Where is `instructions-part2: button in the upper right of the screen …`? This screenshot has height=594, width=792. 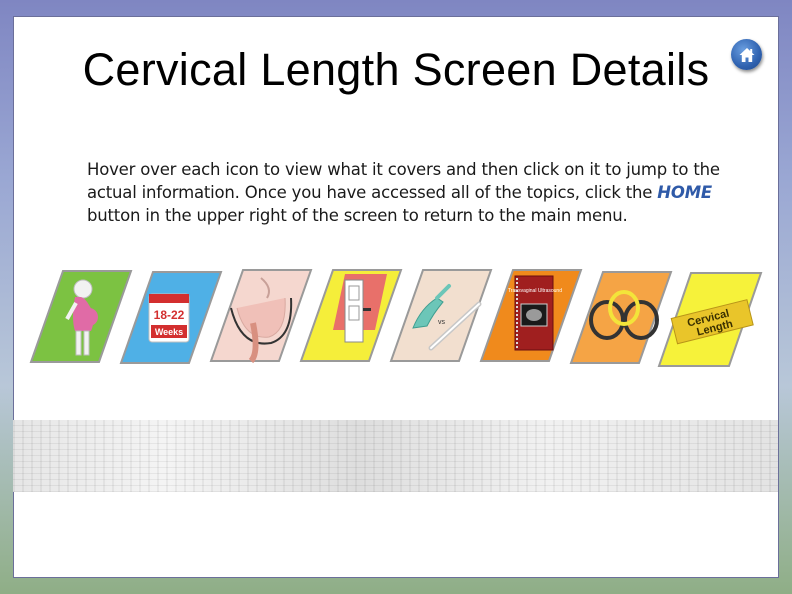 instructions-part2: button in the upper right of the screen … is located at coordinates (357, 215).